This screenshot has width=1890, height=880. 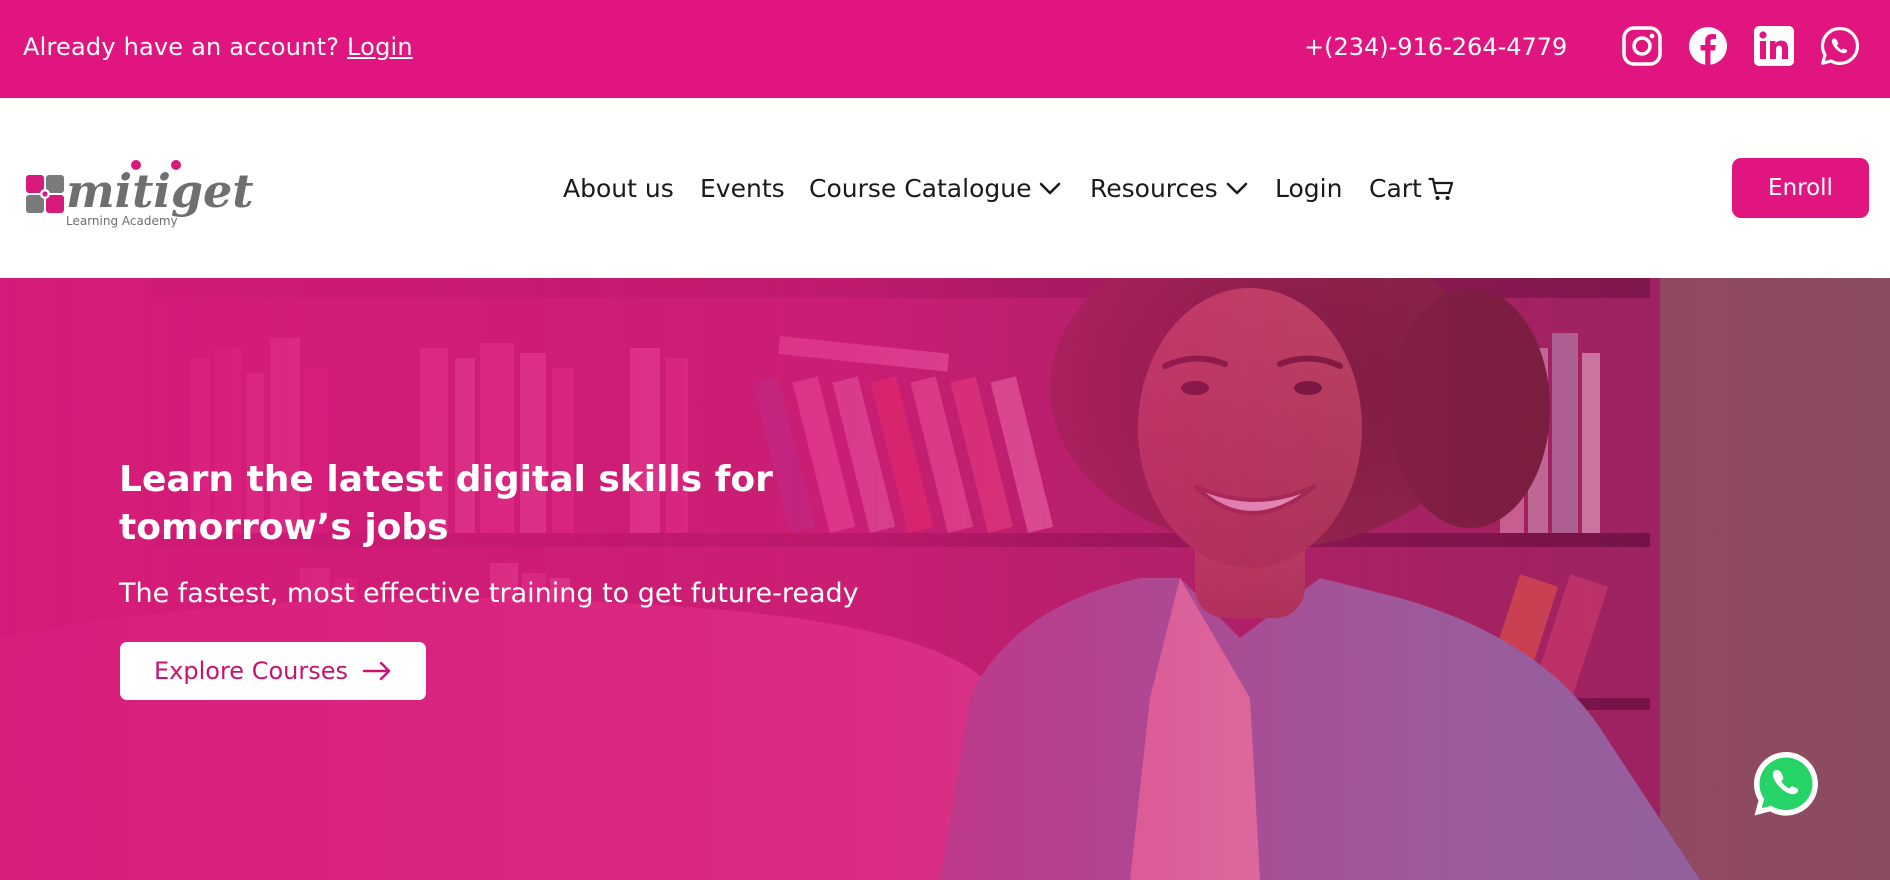 I want to click on nav-cart: Cart, so click(x=1411, y=188).